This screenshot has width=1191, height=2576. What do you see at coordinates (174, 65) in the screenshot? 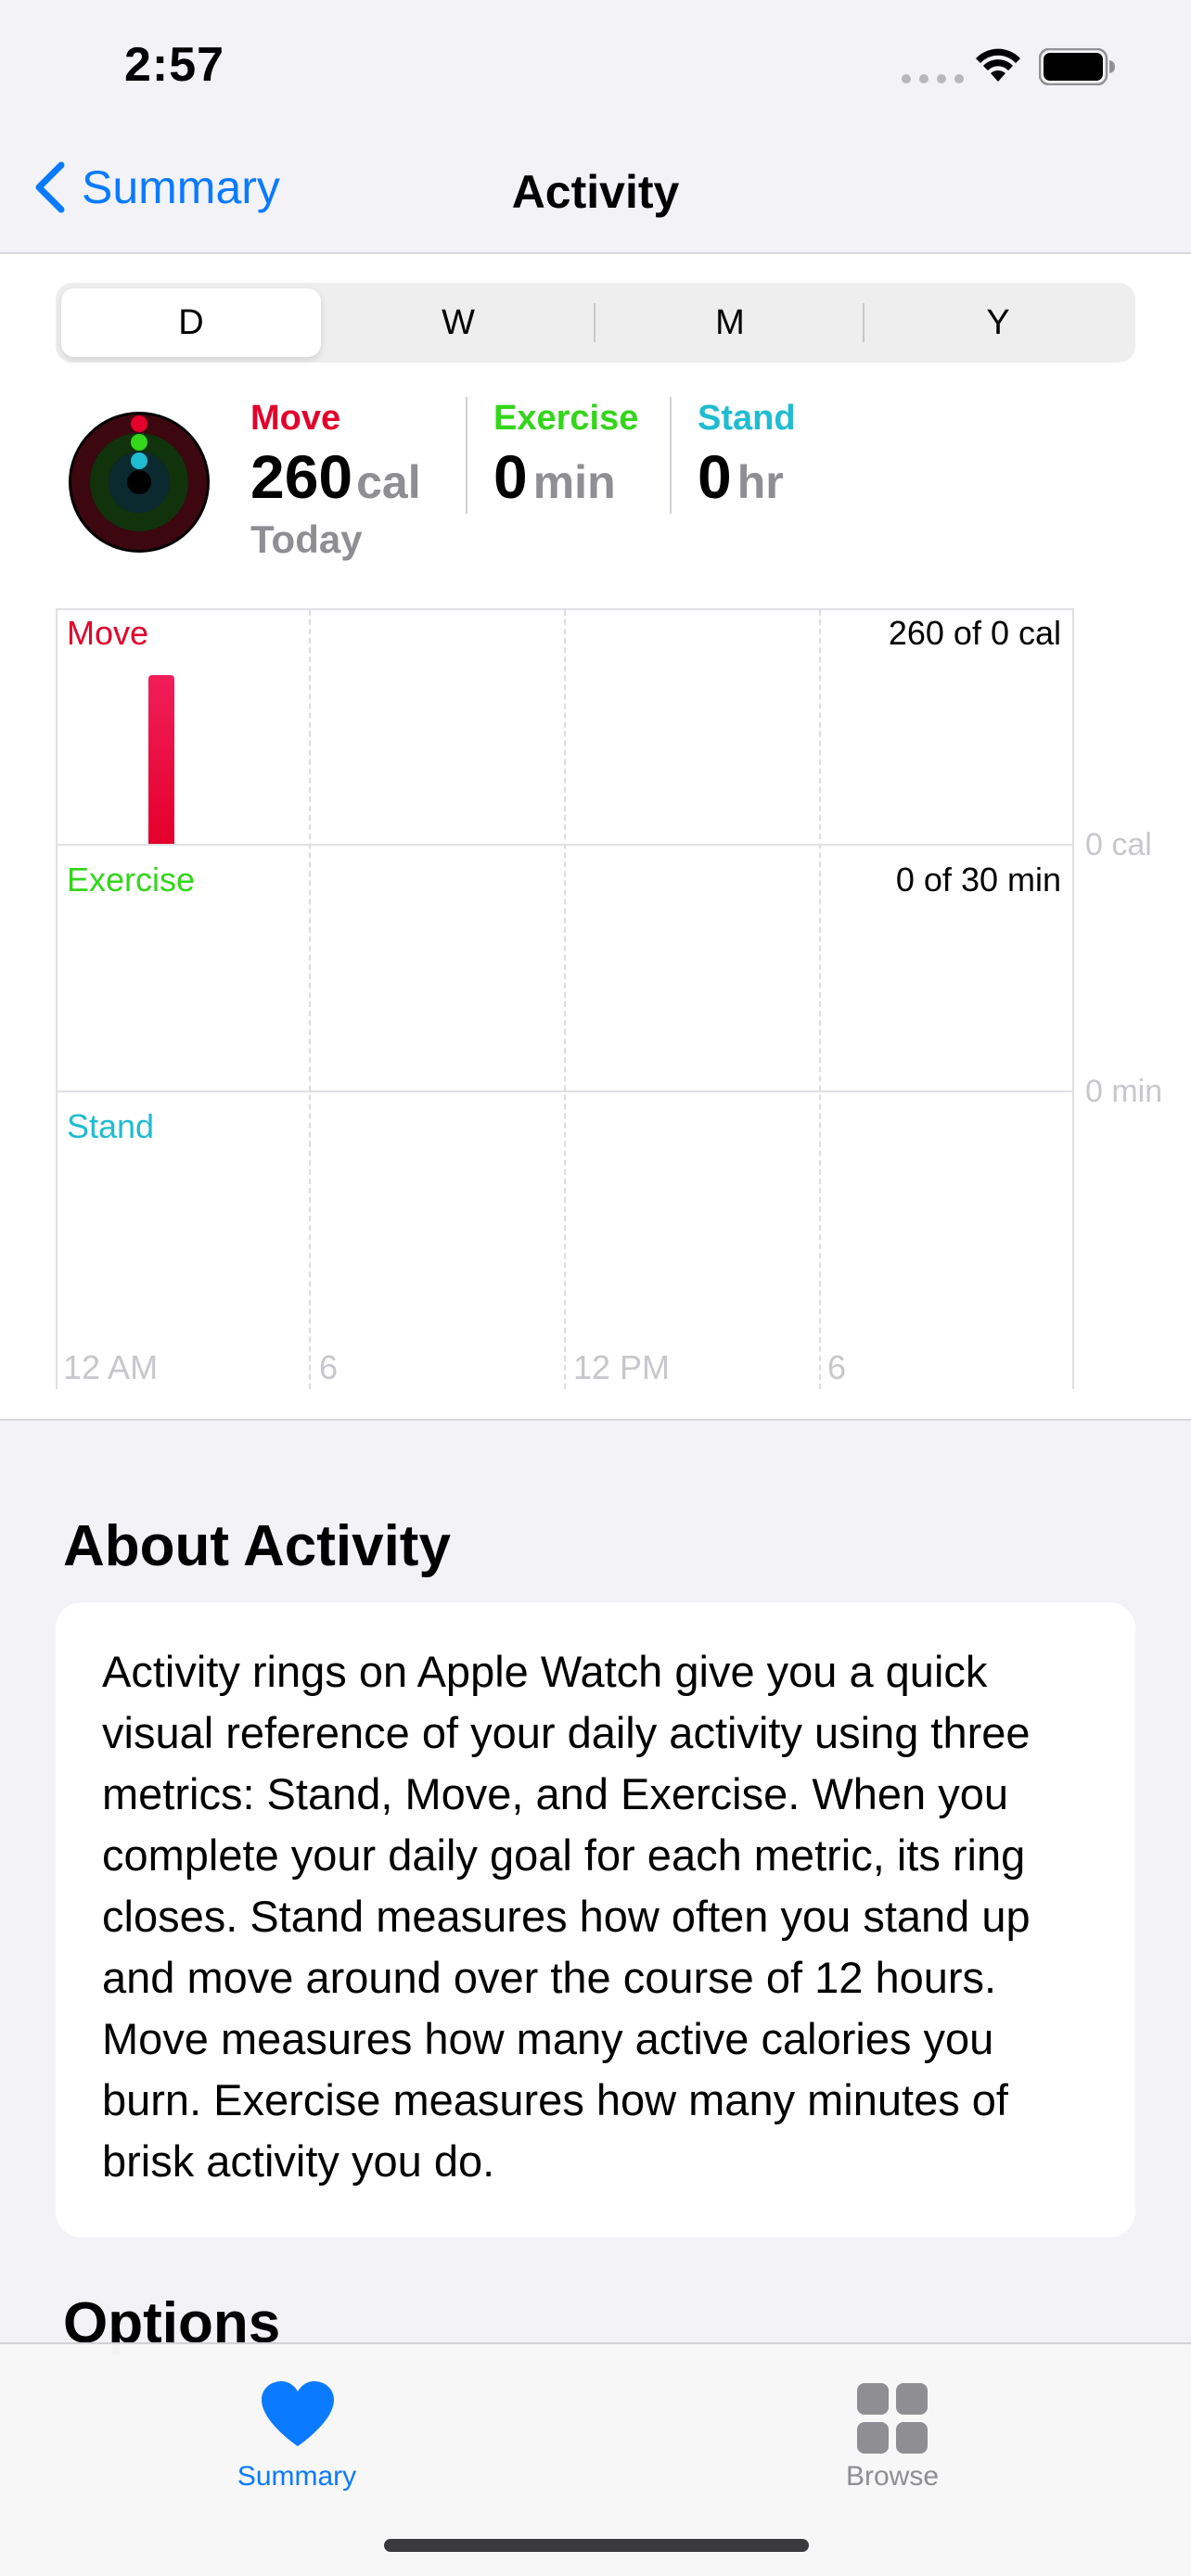
I see `status-time: 2:57` at bounding box center [174, 65].